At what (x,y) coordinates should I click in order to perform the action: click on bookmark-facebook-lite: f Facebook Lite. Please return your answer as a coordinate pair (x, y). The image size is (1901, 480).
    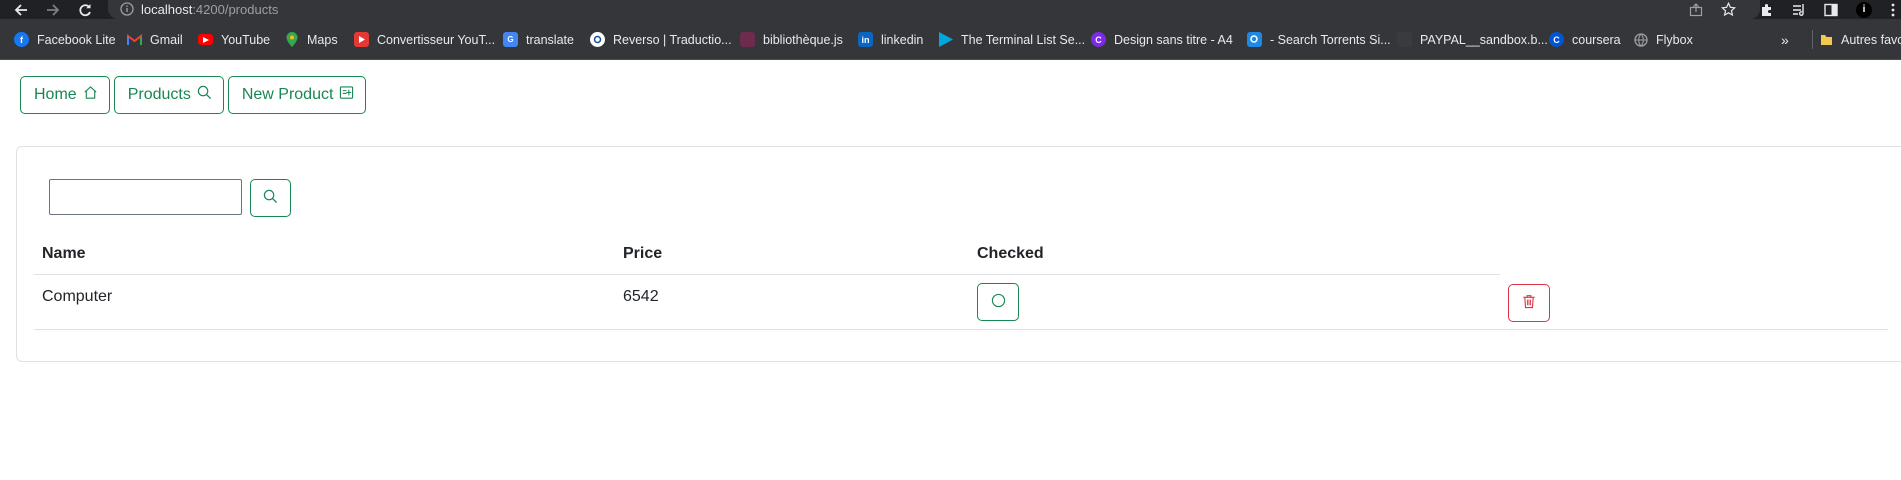
    Looking at the image, I should click on (65, 39).